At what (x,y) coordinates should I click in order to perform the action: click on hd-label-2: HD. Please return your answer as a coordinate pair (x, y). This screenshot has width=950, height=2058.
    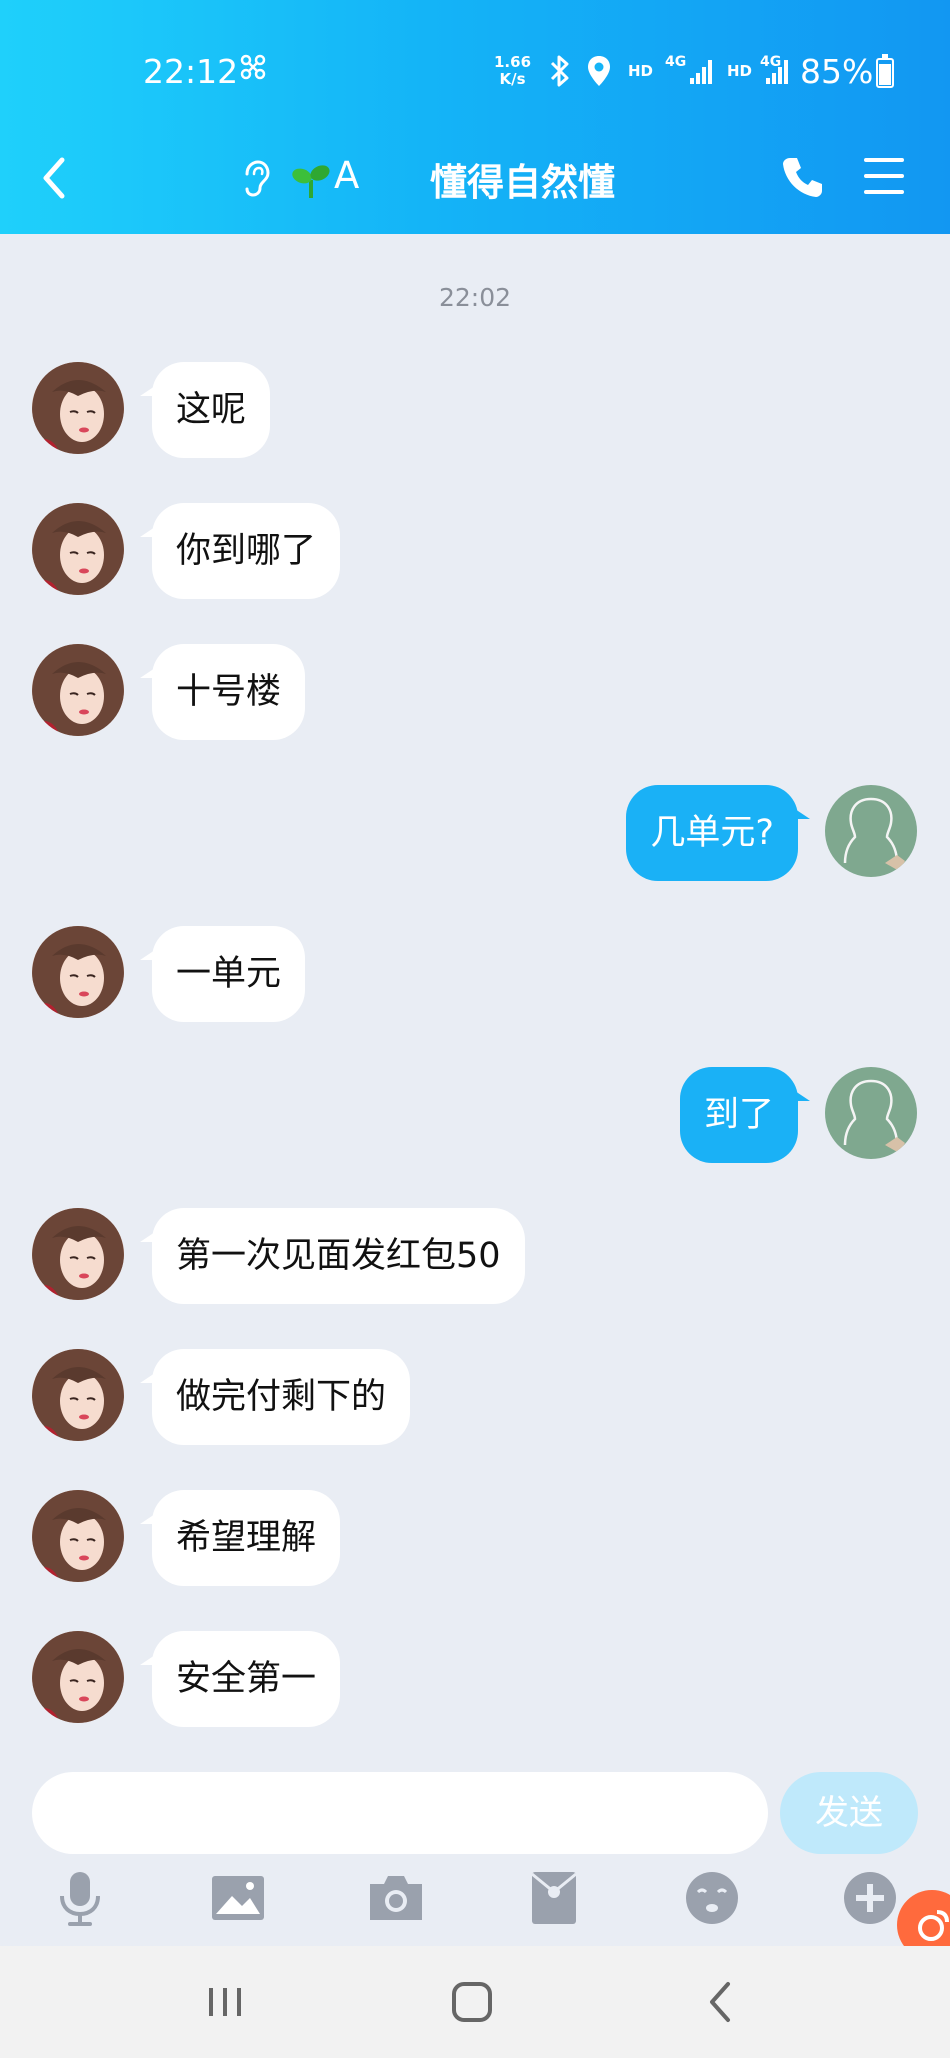
    Looking at the image, I should click on (740, 71).